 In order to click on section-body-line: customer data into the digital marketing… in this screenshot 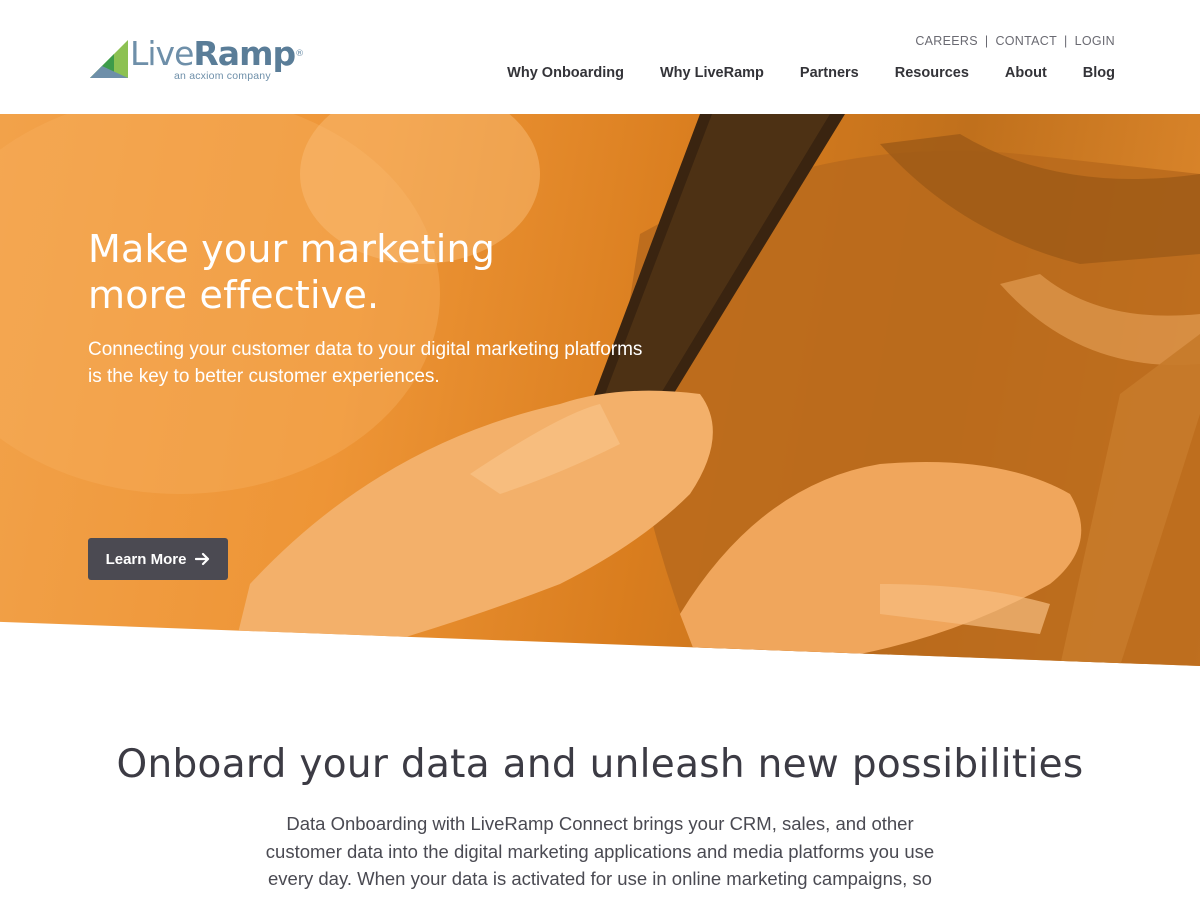, I will do `click(600, 851)`.